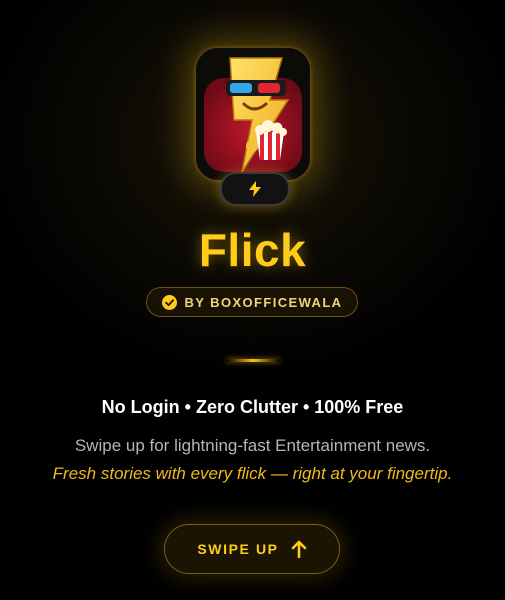 This screenshot has width=505, height=600. I want to click on swipe-up-button: SWIPE UP, so click(252, 549).